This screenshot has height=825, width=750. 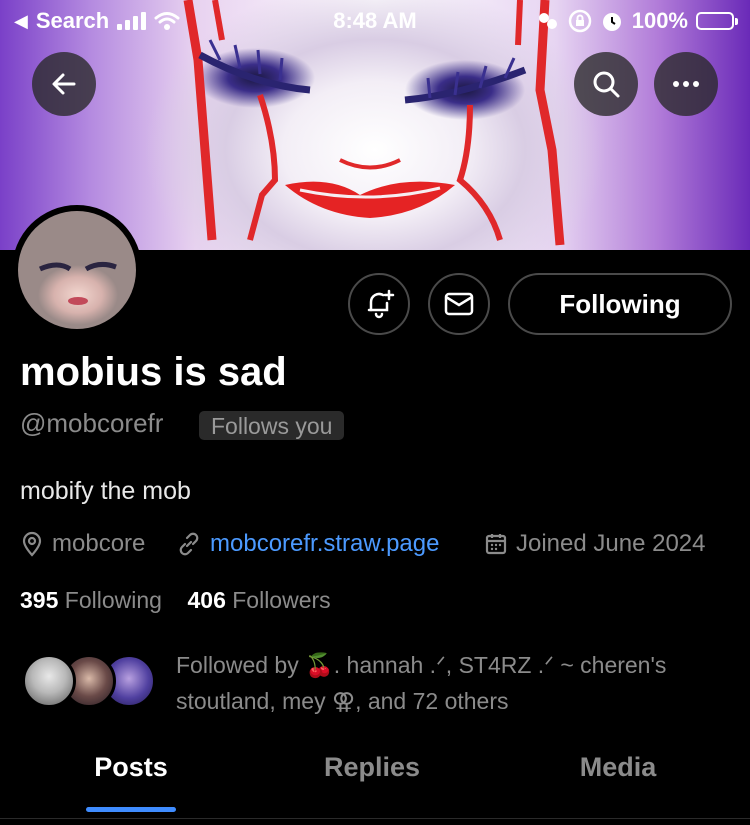 I want to click on joined-text: Joined June 2024, so click(x=611, y=543).